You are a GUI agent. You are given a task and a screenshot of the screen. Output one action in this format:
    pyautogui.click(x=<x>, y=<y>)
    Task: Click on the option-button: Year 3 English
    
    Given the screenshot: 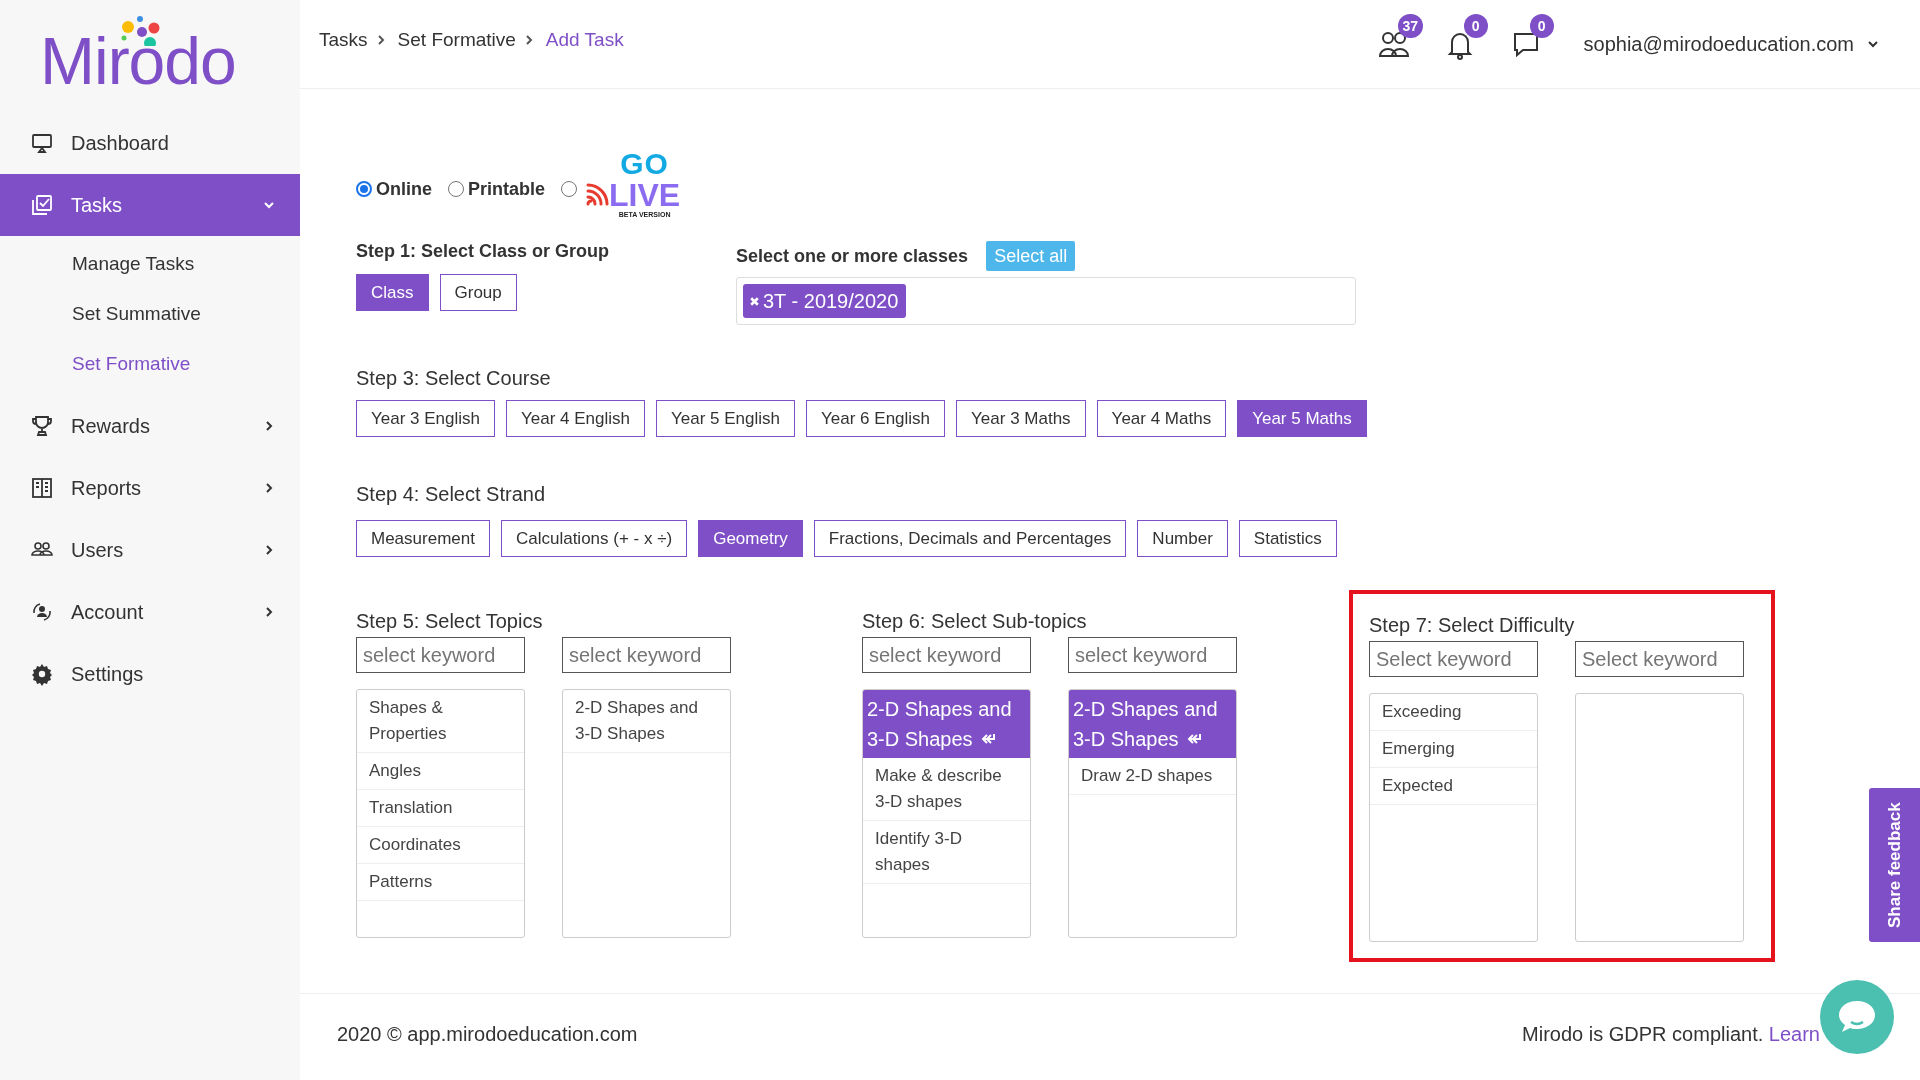 What is the action you would take?
    pyautogui.click(x=425, y=418)
    